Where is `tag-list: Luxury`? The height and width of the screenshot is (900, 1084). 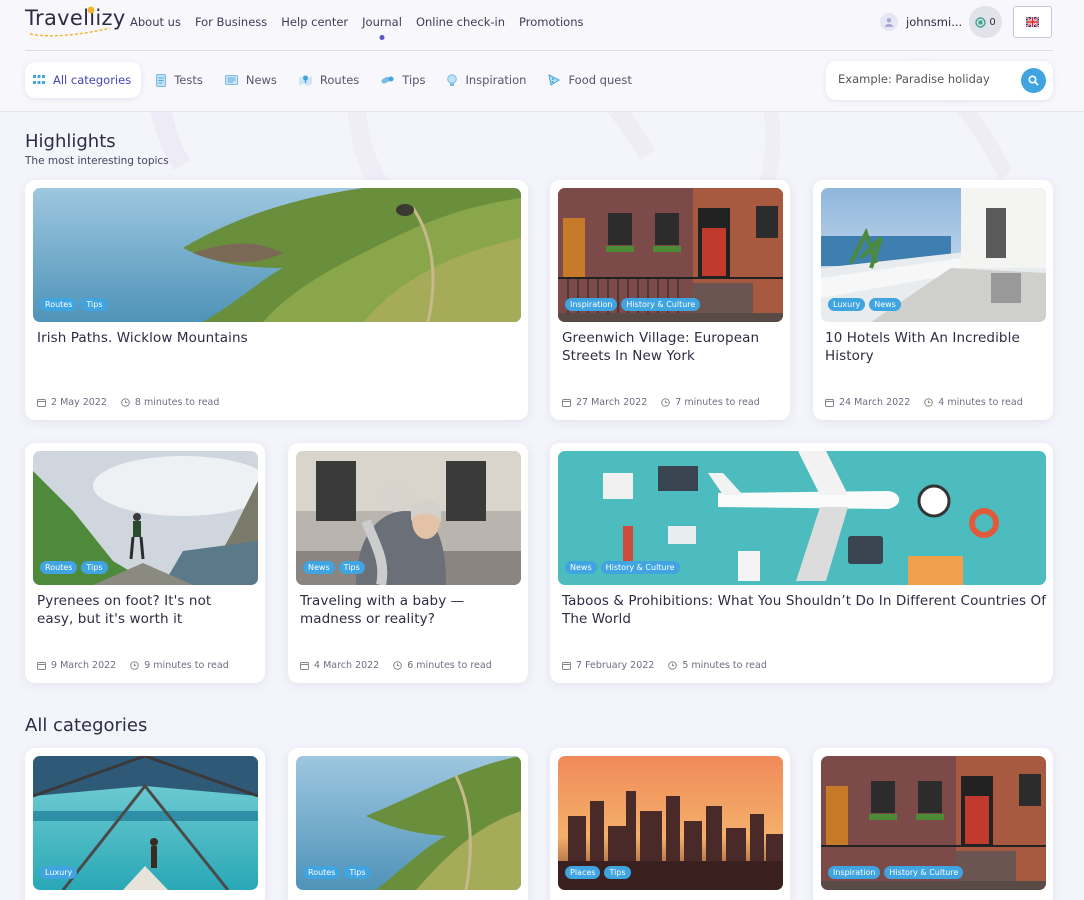
tag-list: Luxury is located at coordinates (59, 872).